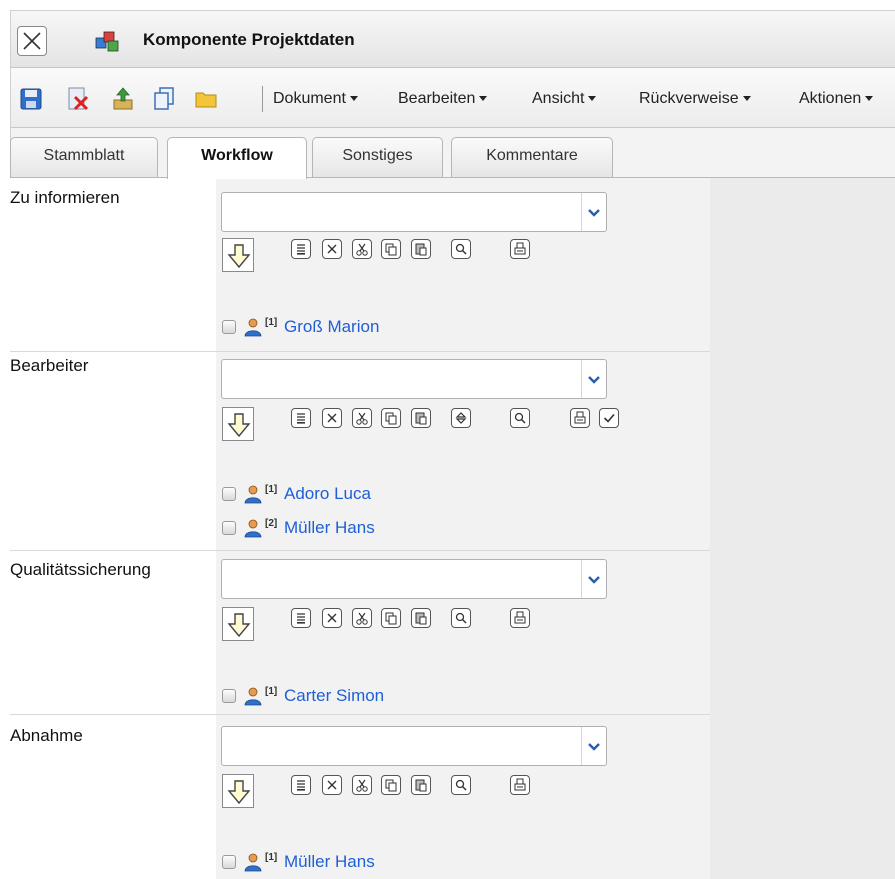 The height and width of the screenshot is (879, 895). What do you see at coordinates (249, 39) in the screenshot?
I see `window-title: Komponente Projektdaten` at bounding box center [249, 39].